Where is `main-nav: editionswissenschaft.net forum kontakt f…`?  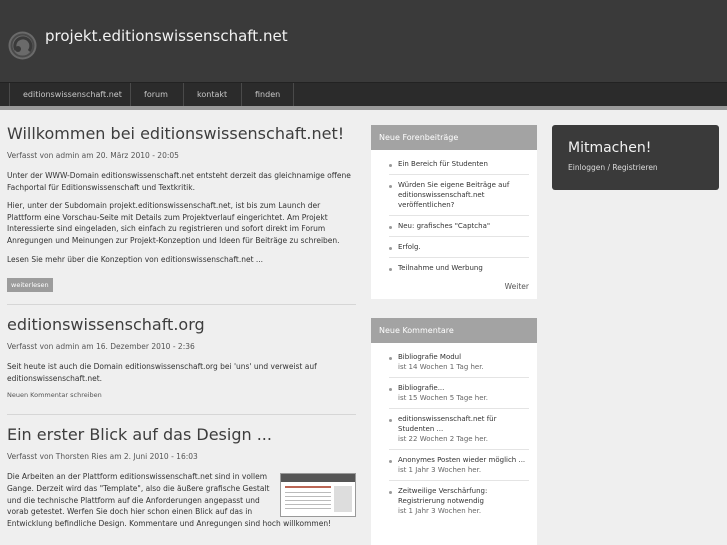
main-nav: editionswissenschaft.net forum kontakt f… is located at coordinates (363, 94).